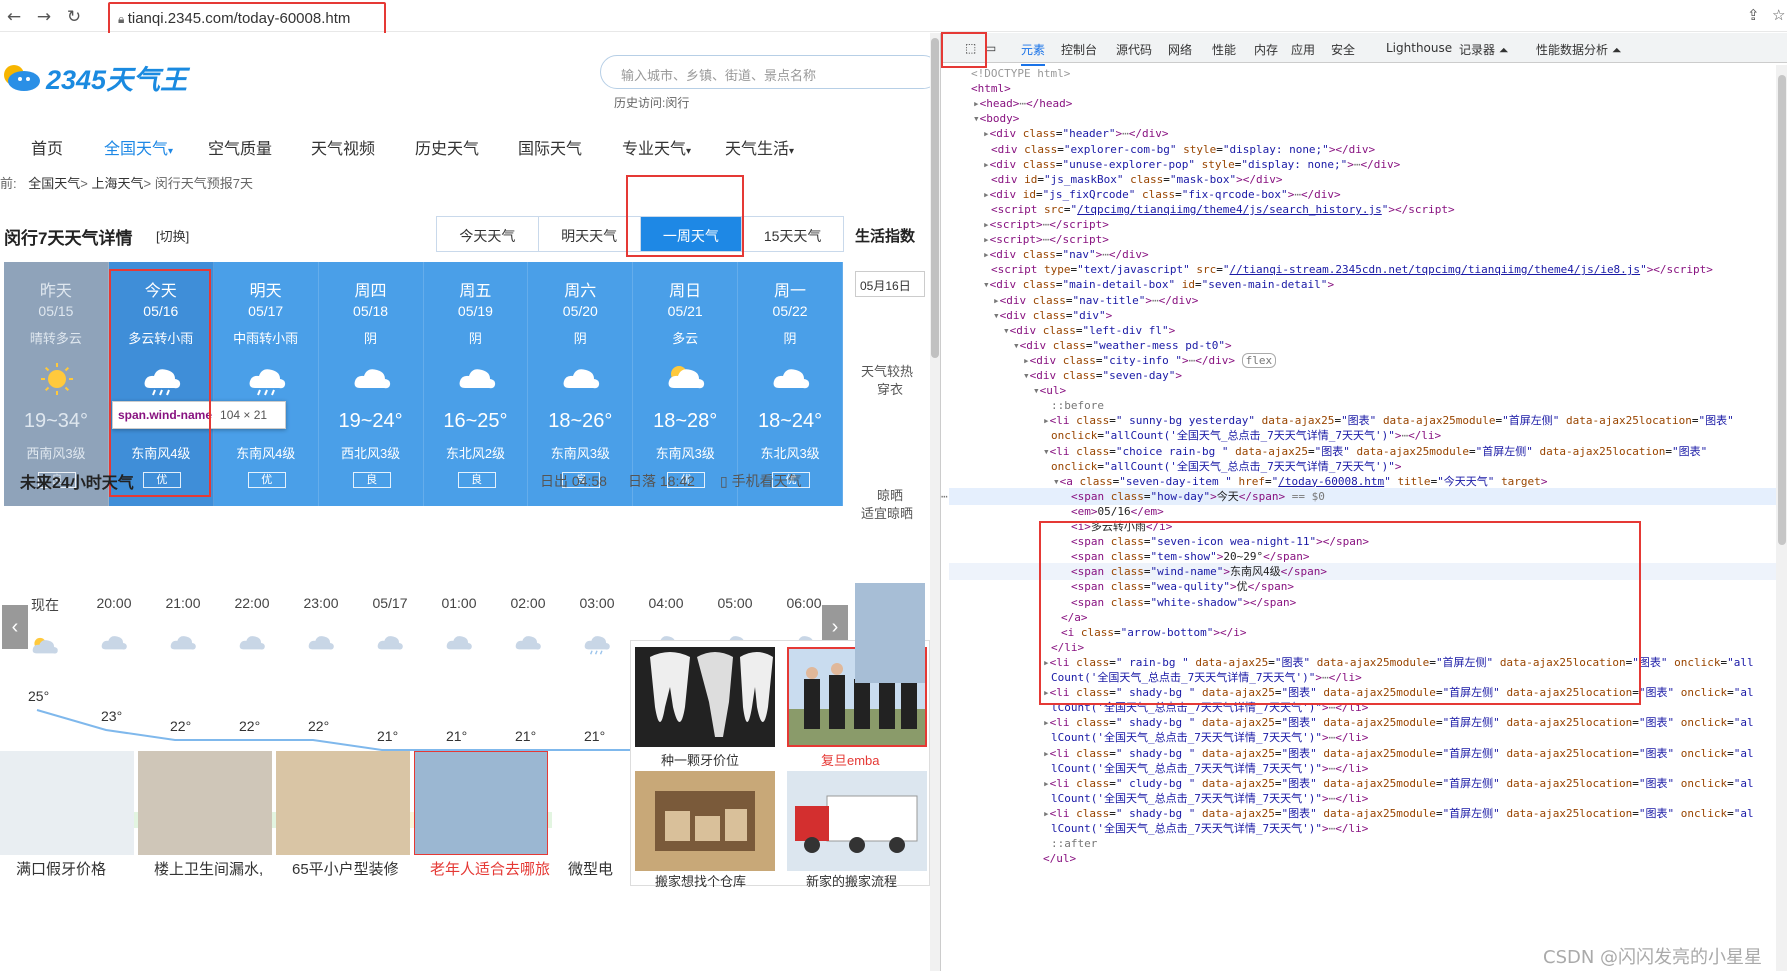 Image resolution: width=1787 pixels, height=971 pixels. Describe the element at coordinates (447, 147) in the screenshot. I see `nav-history: 历史天气` at that location.